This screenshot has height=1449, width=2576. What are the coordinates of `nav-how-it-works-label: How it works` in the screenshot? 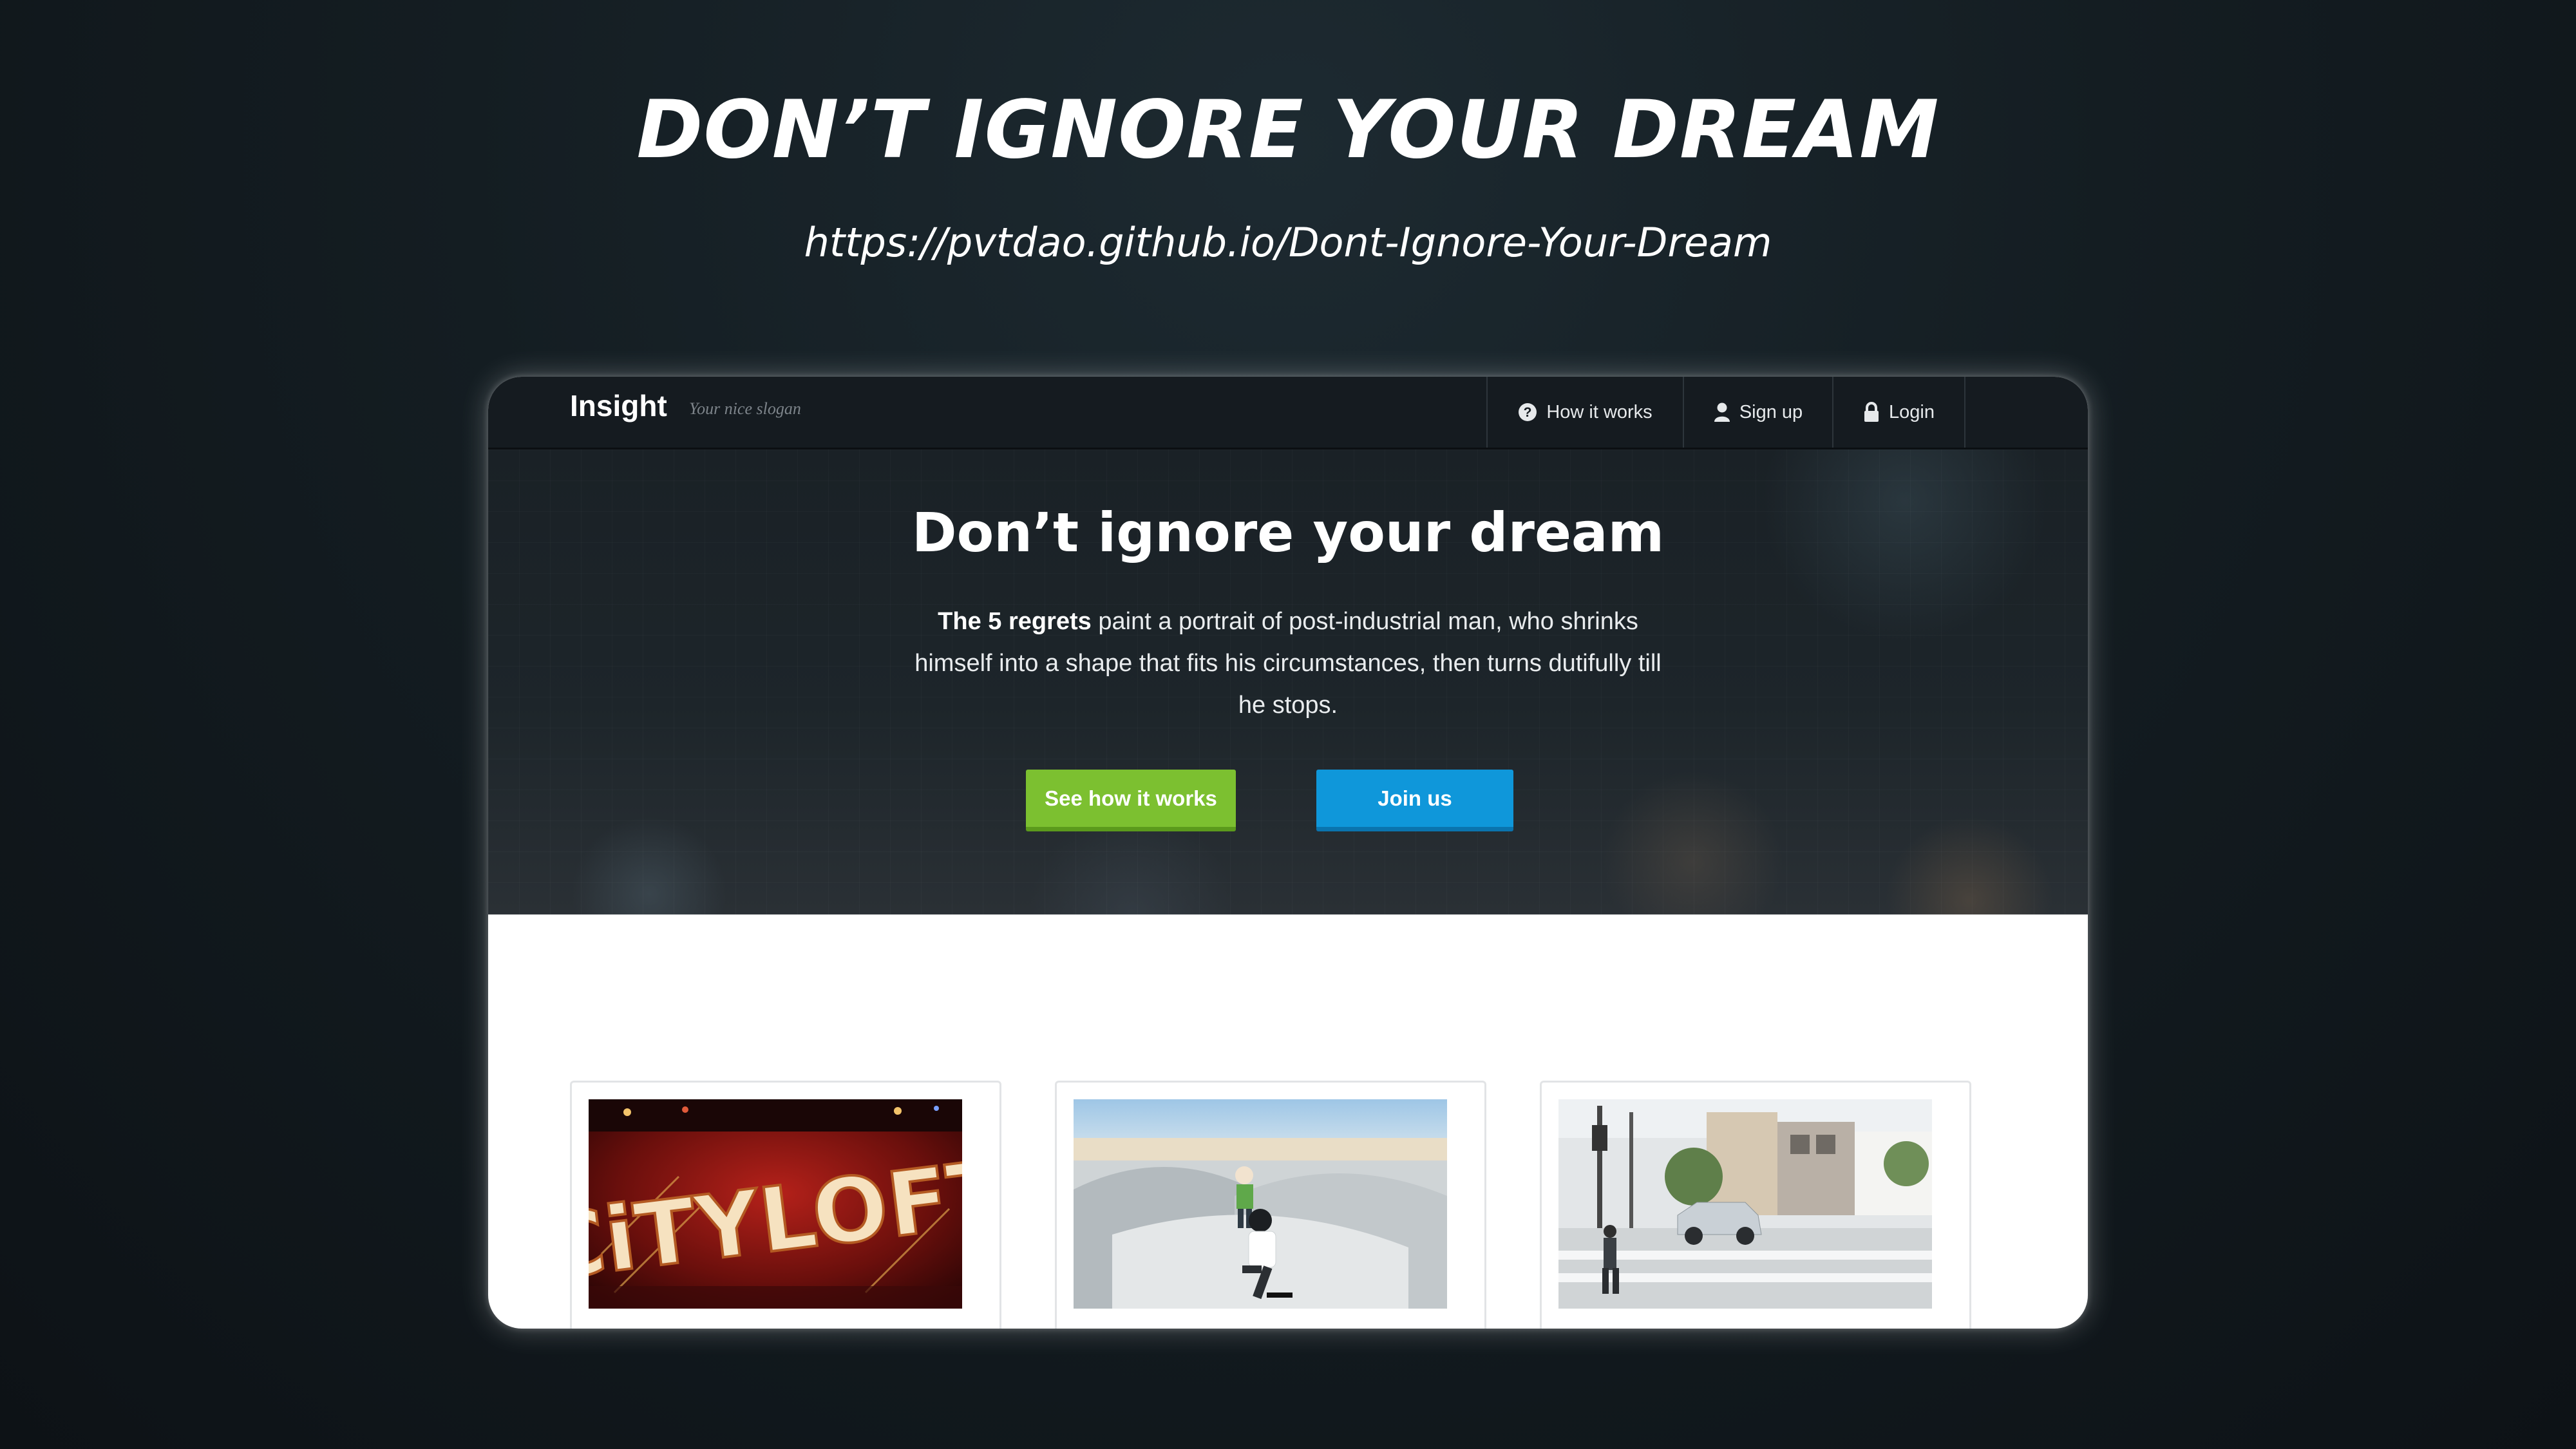 It's located at (1599, 412).